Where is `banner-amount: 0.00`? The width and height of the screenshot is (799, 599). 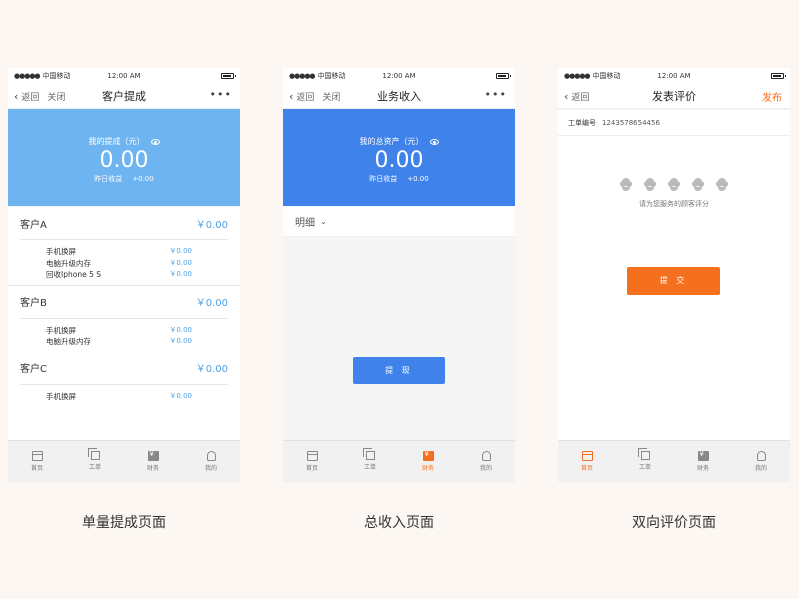
banner-amount: 0.00 is located at coordinates (124, 160).